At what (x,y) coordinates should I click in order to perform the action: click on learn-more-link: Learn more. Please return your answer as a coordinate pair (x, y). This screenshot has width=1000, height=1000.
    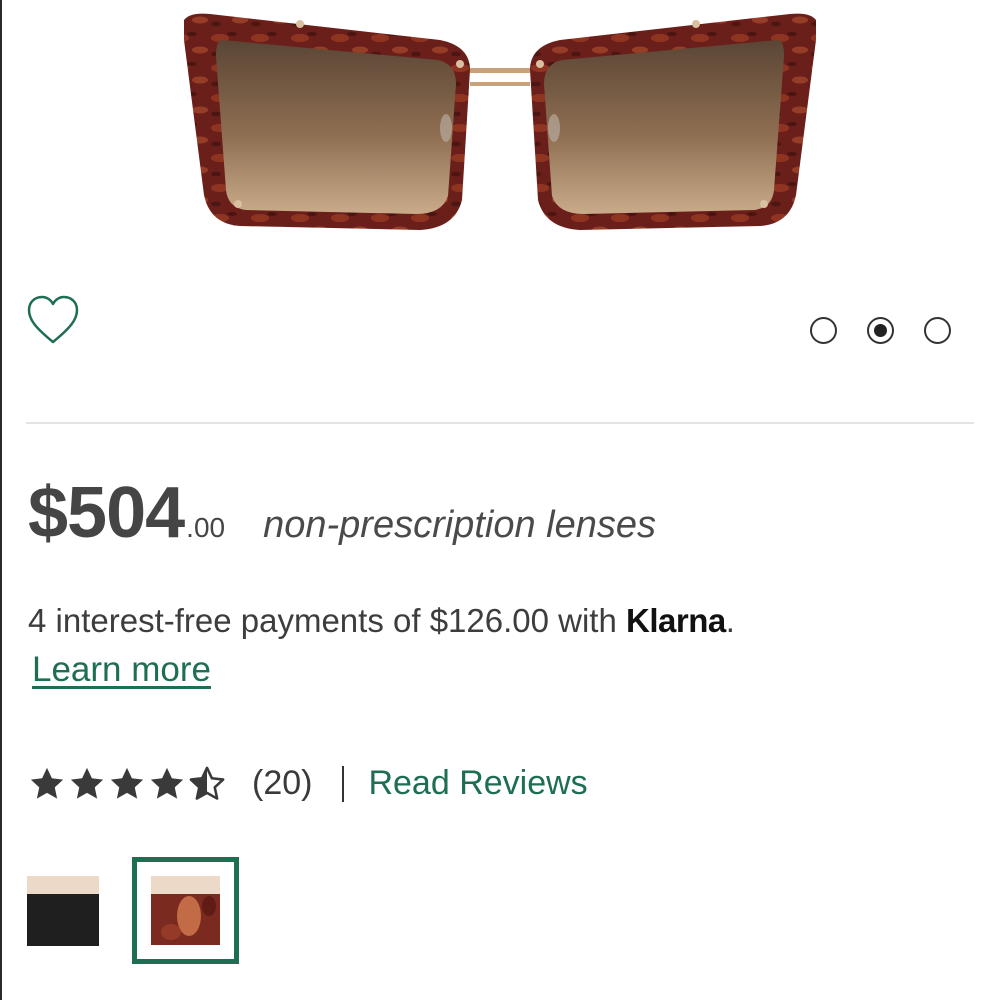
    Looking at the image, I should click on (121, 670).